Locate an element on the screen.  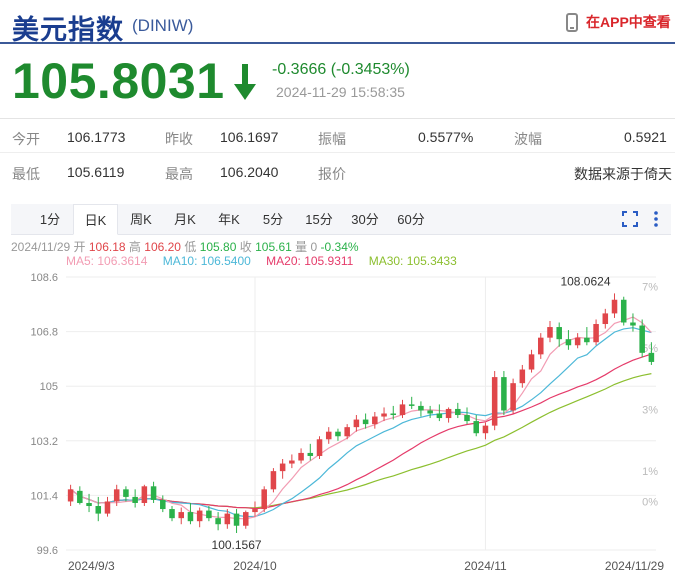
stat-value-amplitude: 0.5577% is located at coordinates (446, 137).